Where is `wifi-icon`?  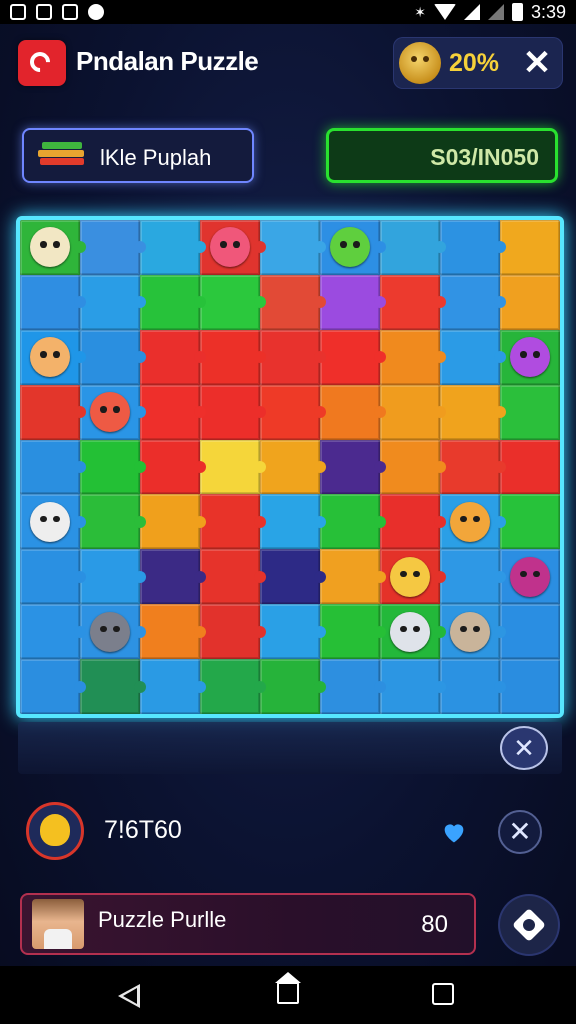 wifi-icon is located at coordinates (444, 12).